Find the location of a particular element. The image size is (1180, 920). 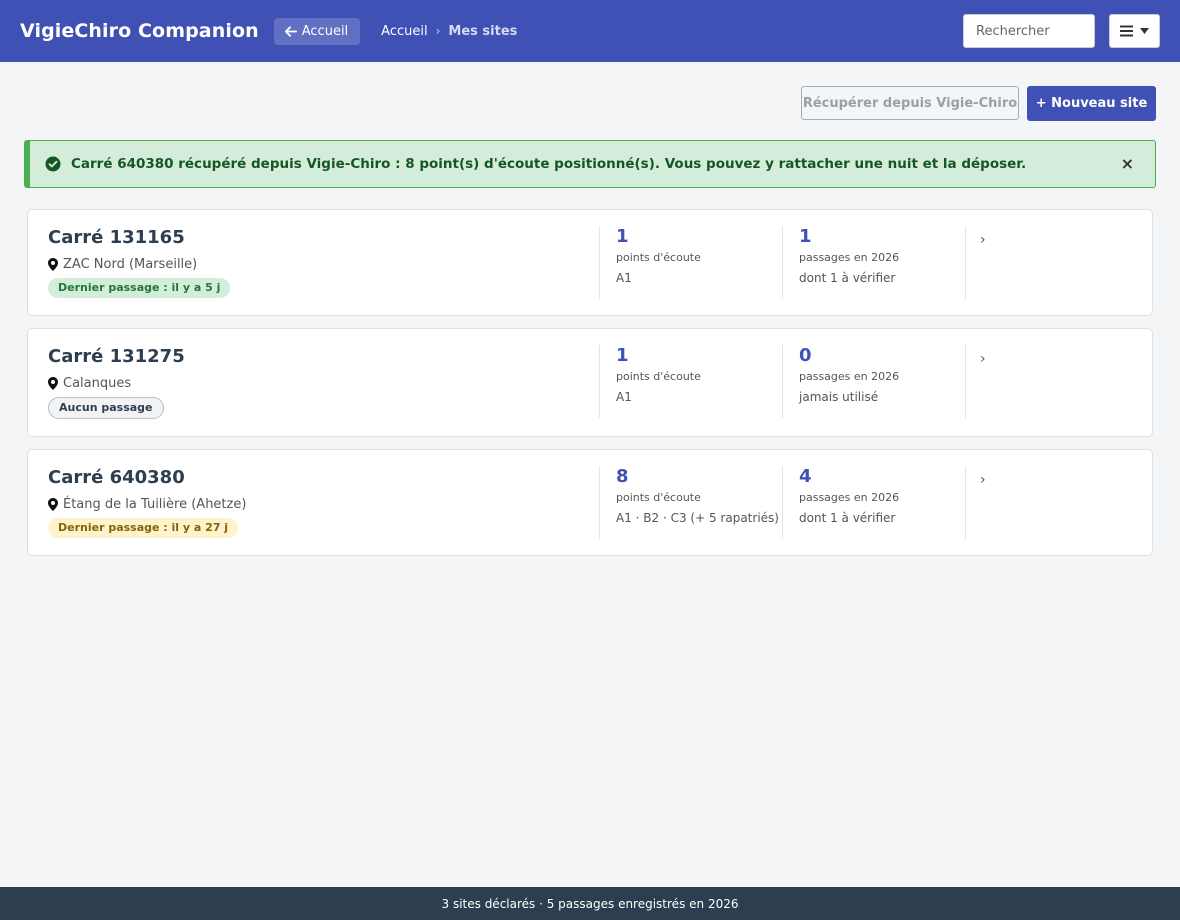

site-location: Calanques is located at coordinates (97, 383).